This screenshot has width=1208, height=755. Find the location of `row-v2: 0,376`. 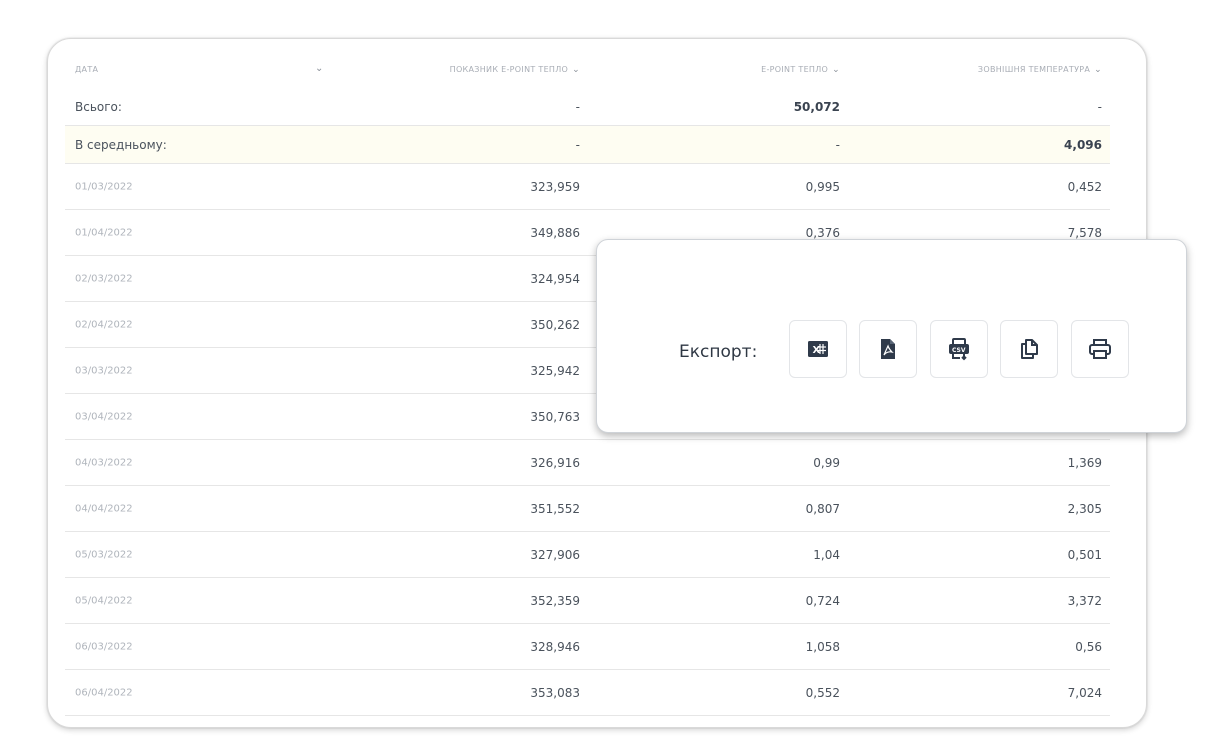

row-v2: 0,376 is located at coordinates (822, 232).